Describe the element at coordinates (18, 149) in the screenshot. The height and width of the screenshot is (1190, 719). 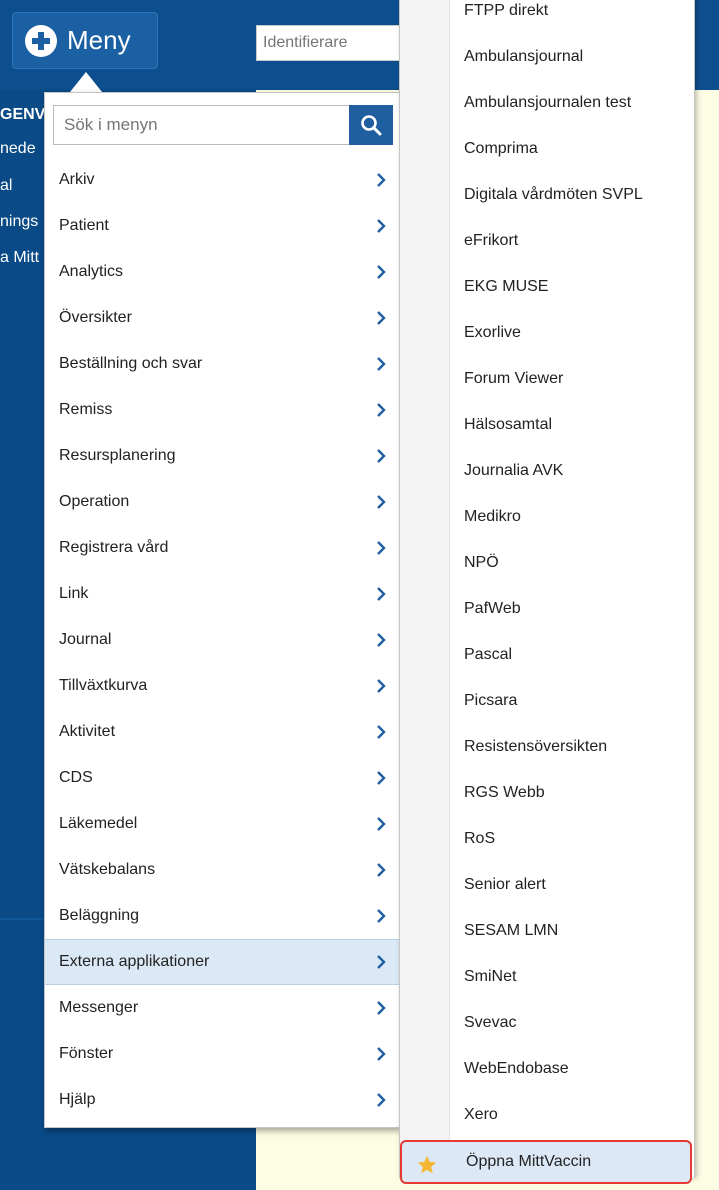
I see `left-panel-item: nede` at that location.